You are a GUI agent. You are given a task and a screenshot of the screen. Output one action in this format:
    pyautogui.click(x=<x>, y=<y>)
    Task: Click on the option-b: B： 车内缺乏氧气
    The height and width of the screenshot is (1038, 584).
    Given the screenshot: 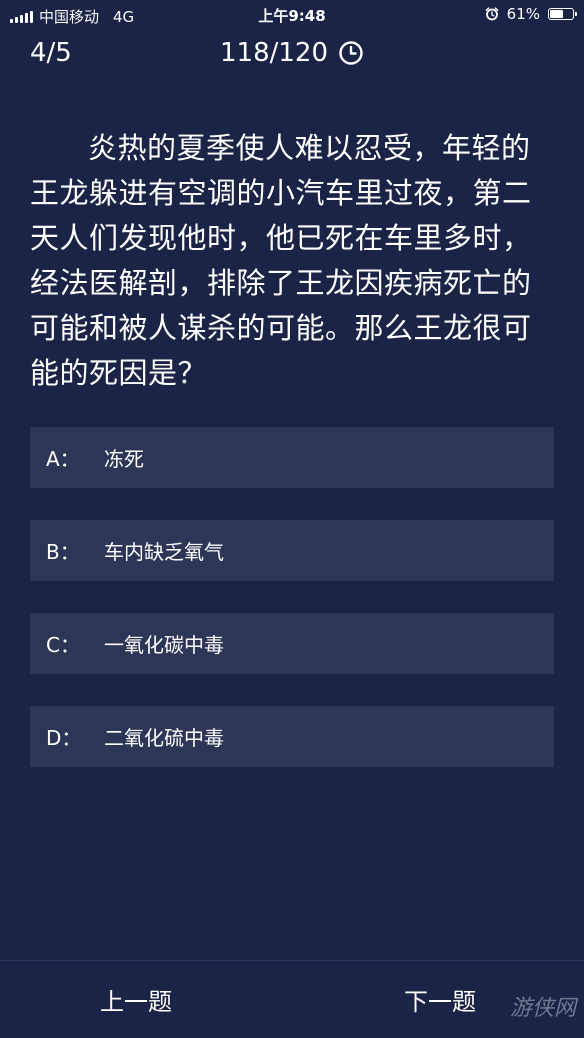 What is the action you would take?
    pyautogui.click(x=292, y=550)
    